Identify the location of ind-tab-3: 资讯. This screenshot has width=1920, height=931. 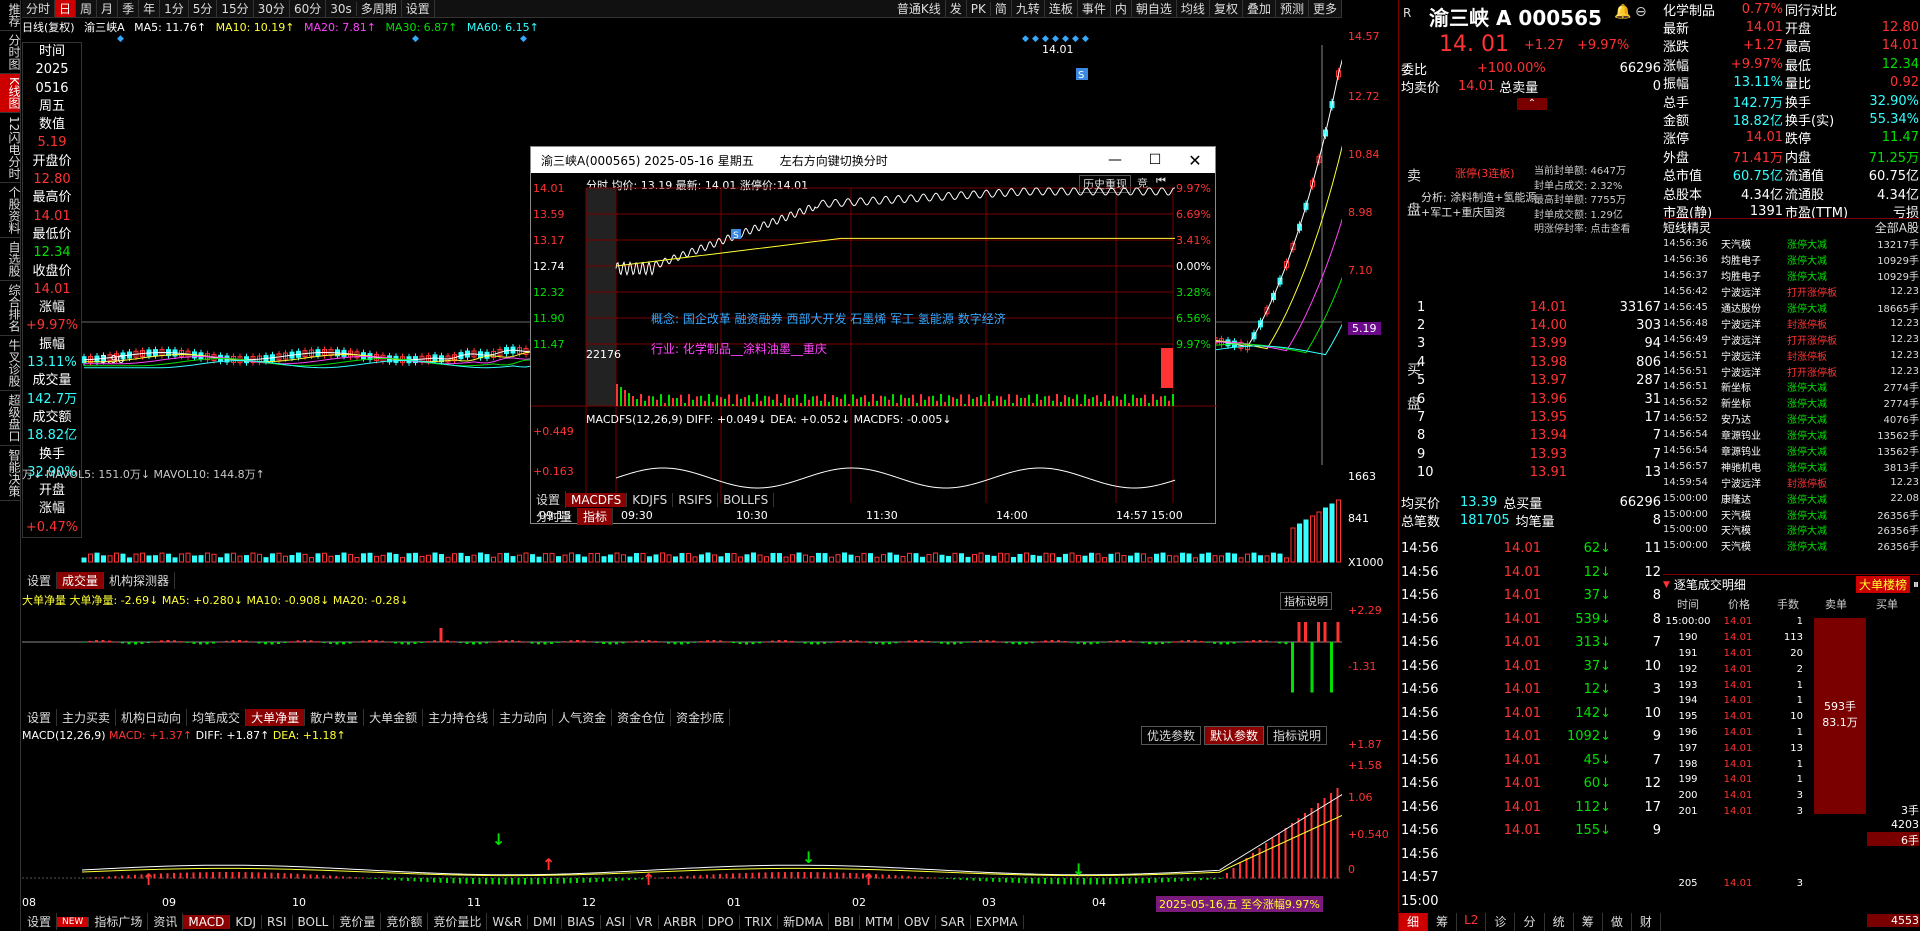
(166, 921).